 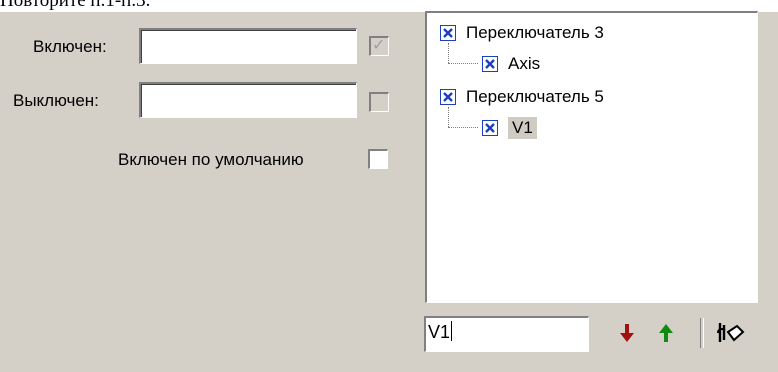 I want to click on off-label: Выключен:, so click(x=56, y=100).